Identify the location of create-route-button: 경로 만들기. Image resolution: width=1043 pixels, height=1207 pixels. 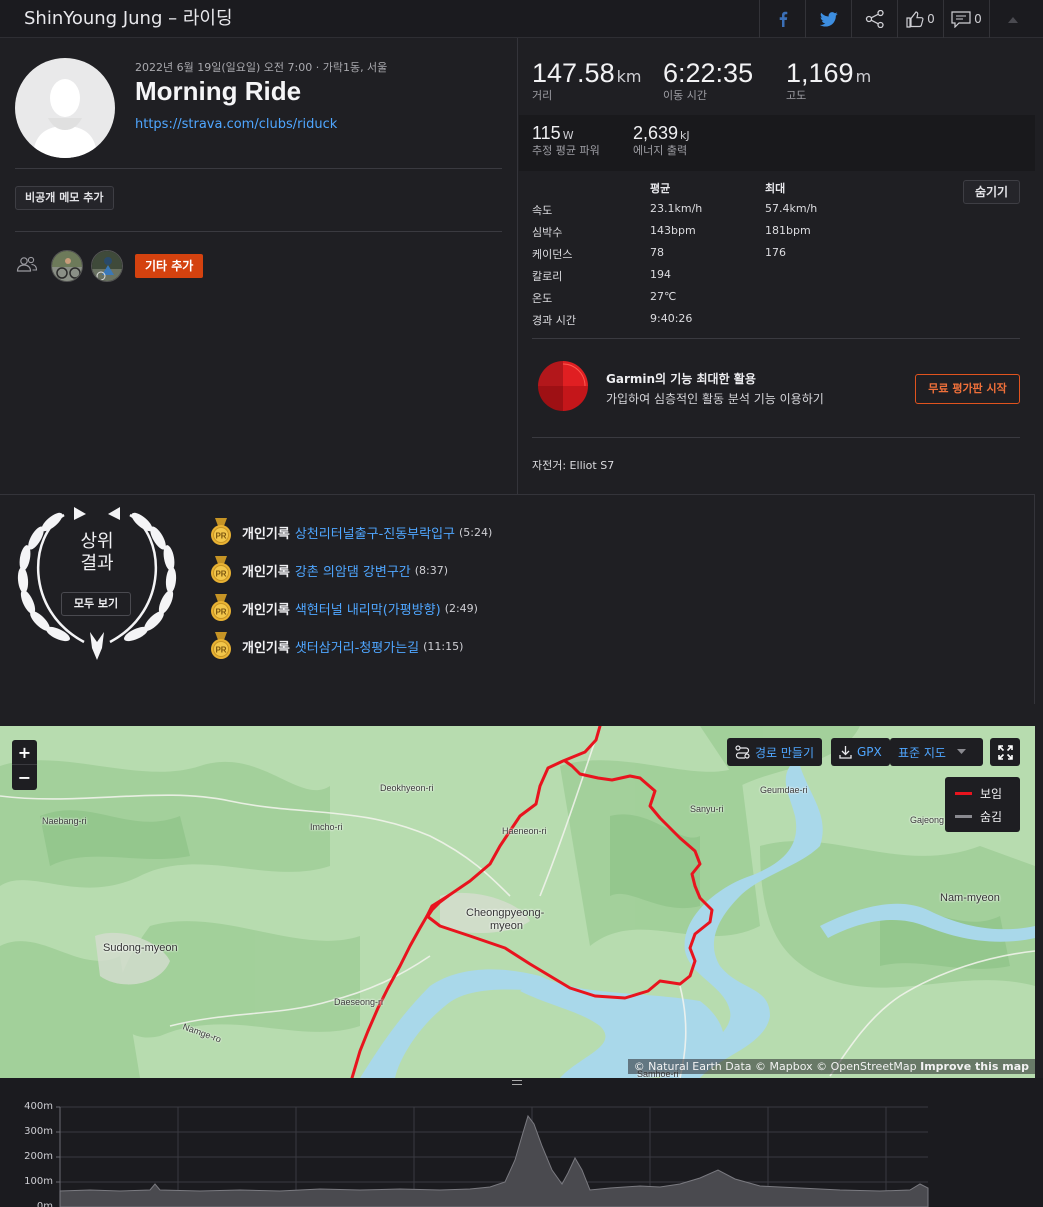
(775, 752).